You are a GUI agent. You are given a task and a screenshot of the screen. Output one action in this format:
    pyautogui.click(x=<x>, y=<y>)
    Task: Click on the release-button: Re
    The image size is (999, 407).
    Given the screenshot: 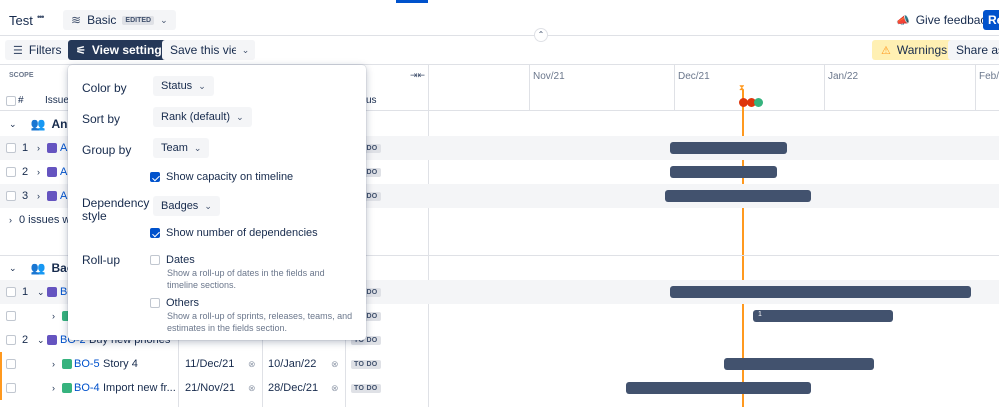 What is the action you would take?
    pyautogui.click(x=991, y=20)
    